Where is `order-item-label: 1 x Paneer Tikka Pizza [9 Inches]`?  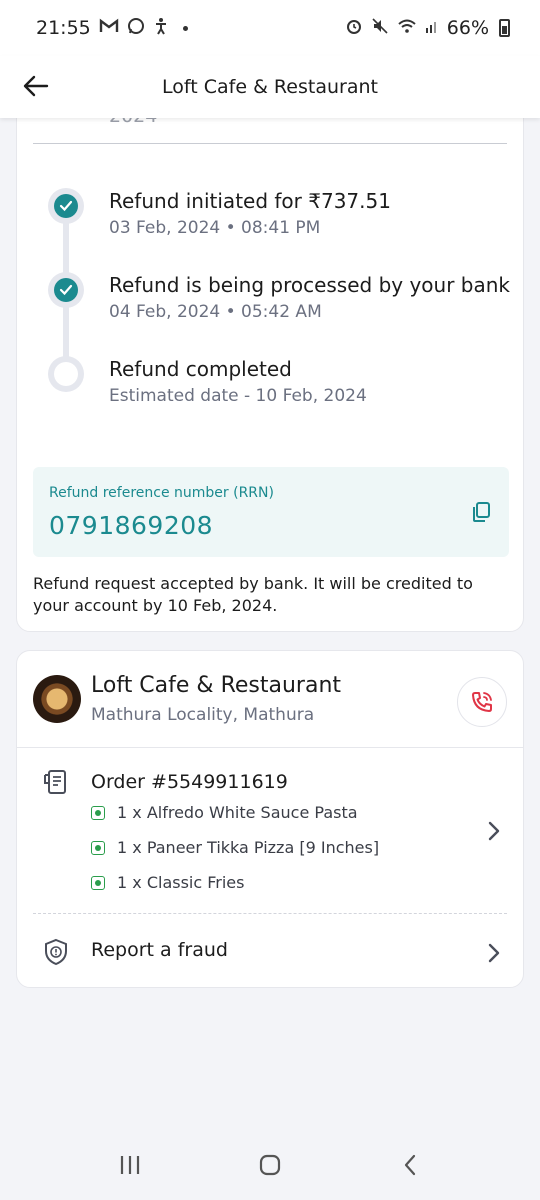 order-item-label: 1 x Paneer Tikka Pizza [9 Inches] is located at coordinates (248, 847).